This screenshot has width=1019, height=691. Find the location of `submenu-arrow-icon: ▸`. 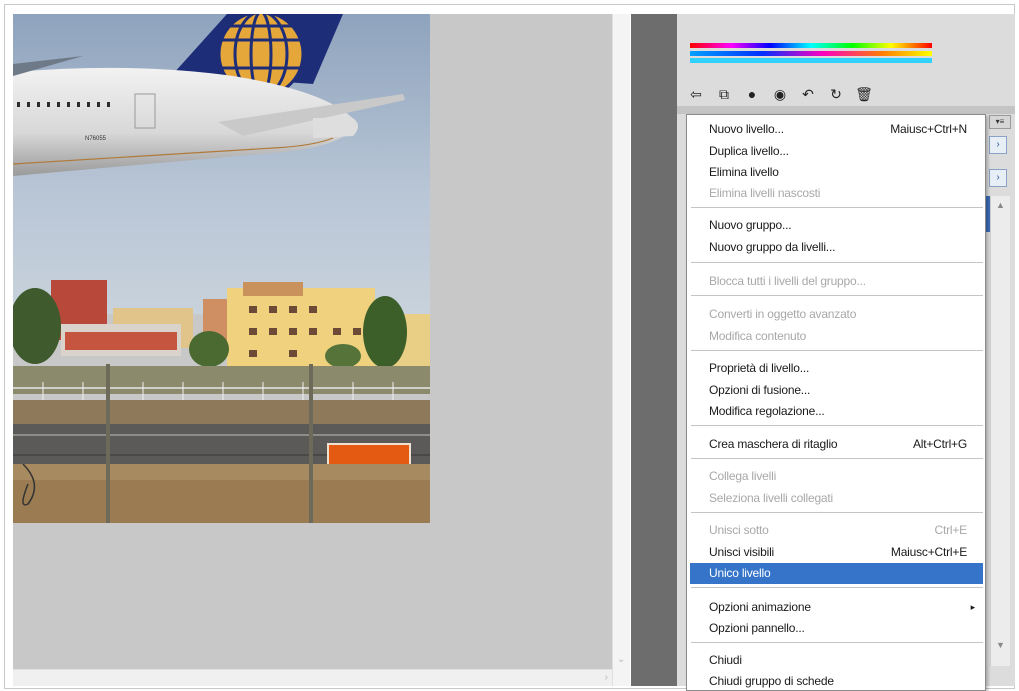

submenu-arrow-icon: ▸ is located at coordinates (973, 607).